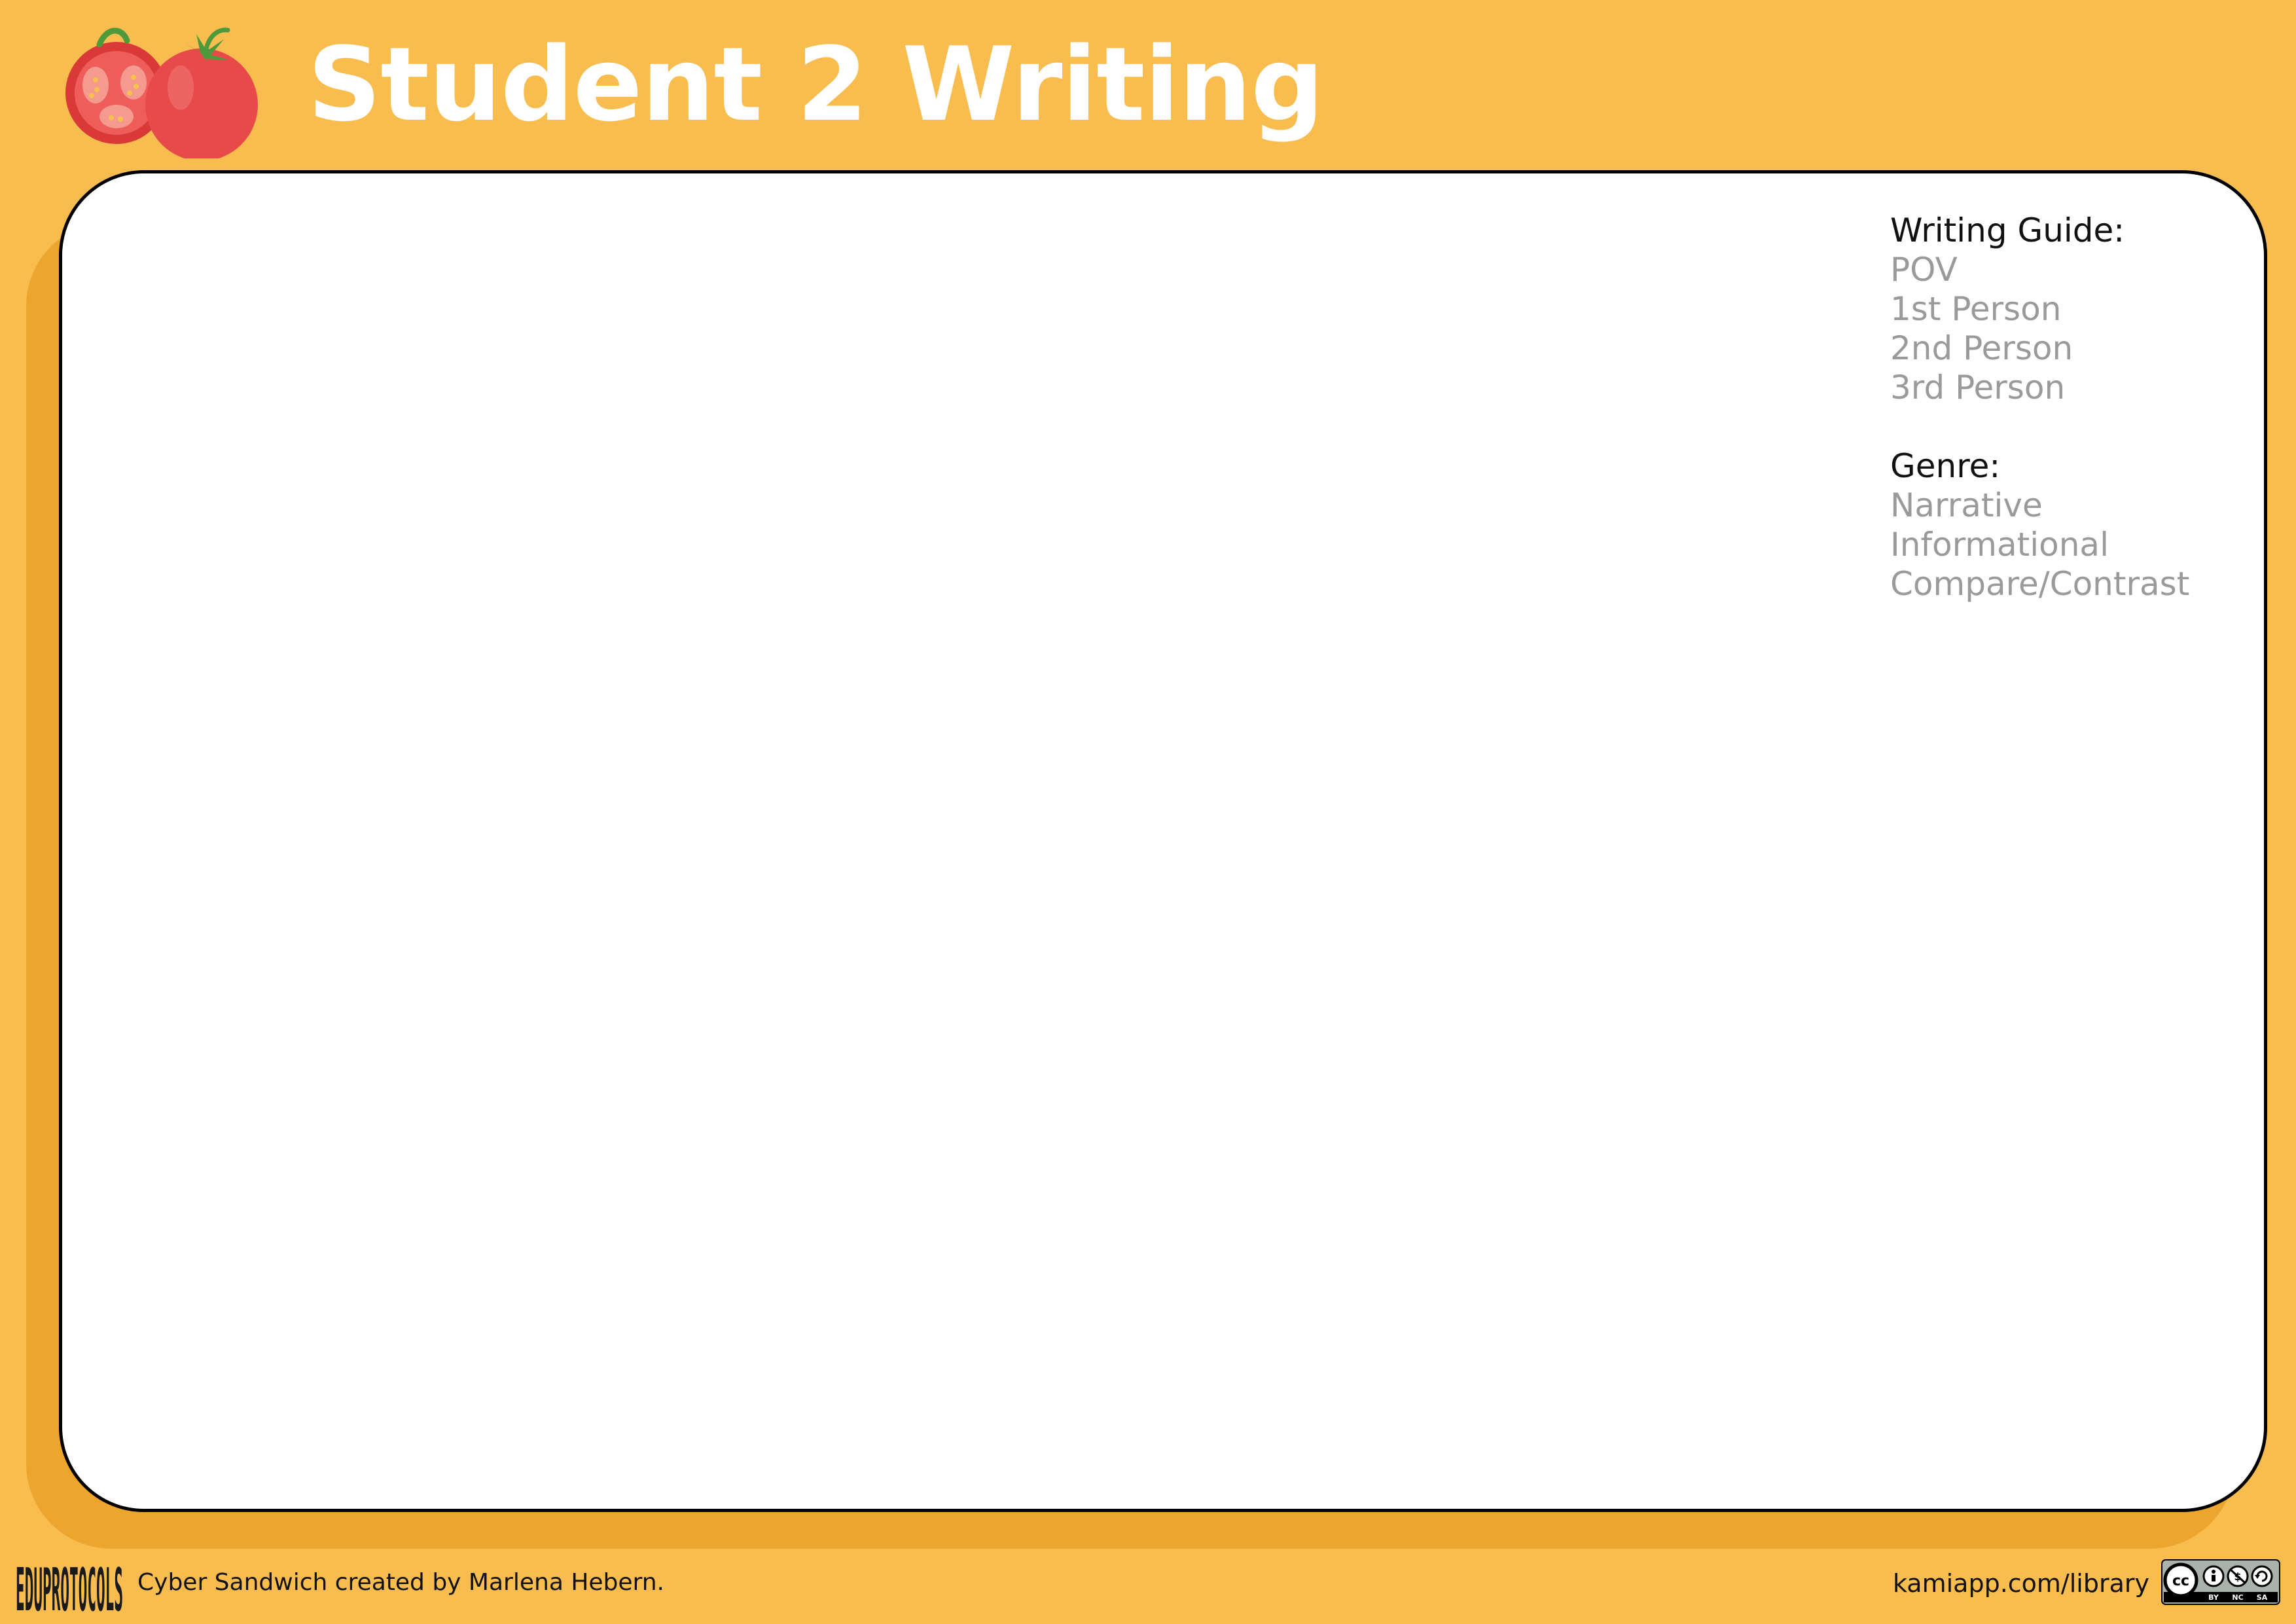 Image resolution: width=2296 pixels, height=1624 pixels. I want to click on sa-icon, so click(2262, 1576).